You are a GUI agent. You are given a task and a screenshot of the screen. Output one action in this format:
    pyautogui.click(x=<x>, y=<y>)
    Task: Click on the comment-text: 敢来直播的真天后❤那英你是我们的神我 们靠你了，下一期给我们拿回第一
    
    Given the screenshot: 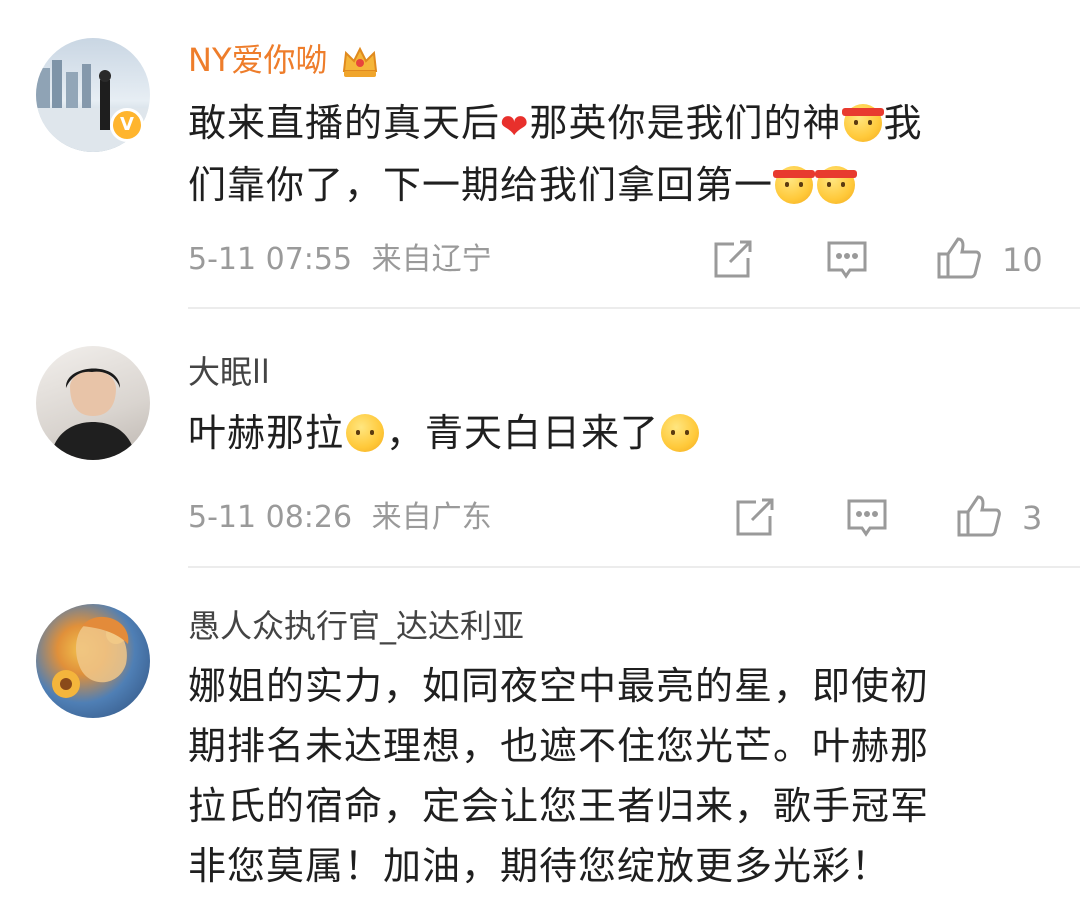 What is the action you would take?
    pyautogui.click(x=623, y=154)
    